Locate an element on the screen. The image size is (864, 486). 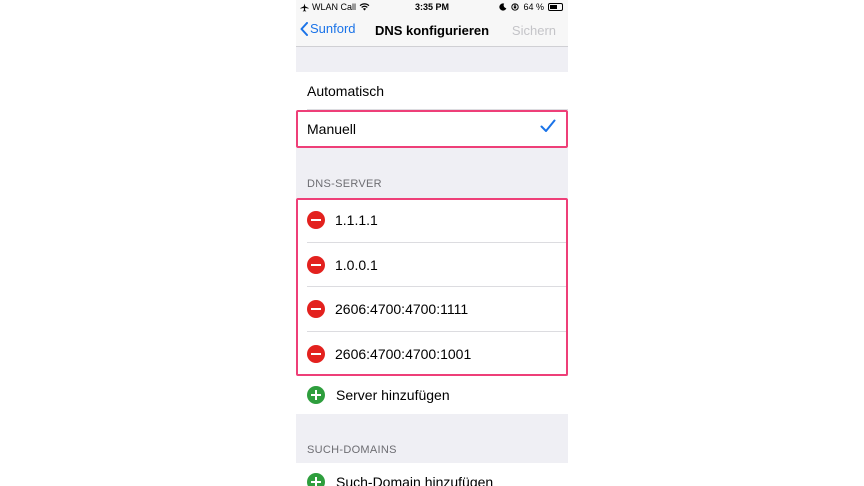
checkmark-icon is located at coordinates (548, 125).